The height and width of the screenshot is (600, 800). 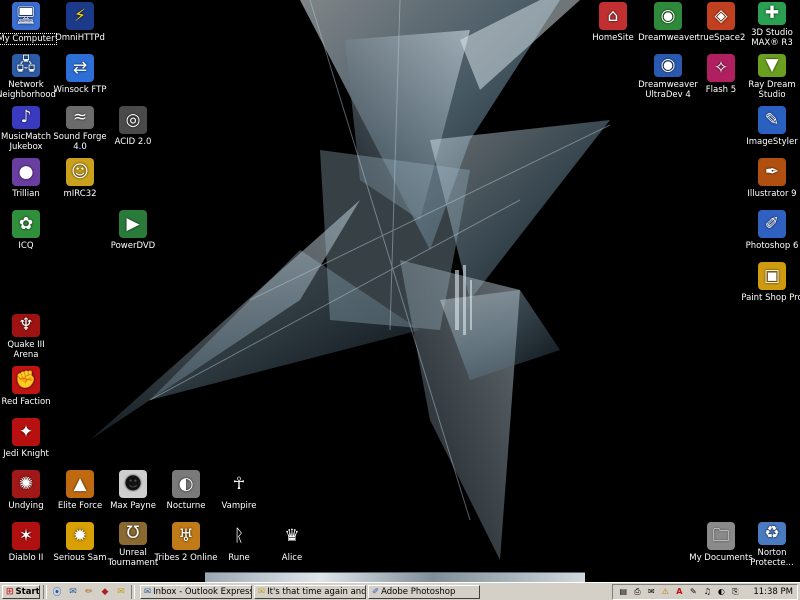 I want to click on desktop-icon-label: Alice, so click(x=292, y=558).